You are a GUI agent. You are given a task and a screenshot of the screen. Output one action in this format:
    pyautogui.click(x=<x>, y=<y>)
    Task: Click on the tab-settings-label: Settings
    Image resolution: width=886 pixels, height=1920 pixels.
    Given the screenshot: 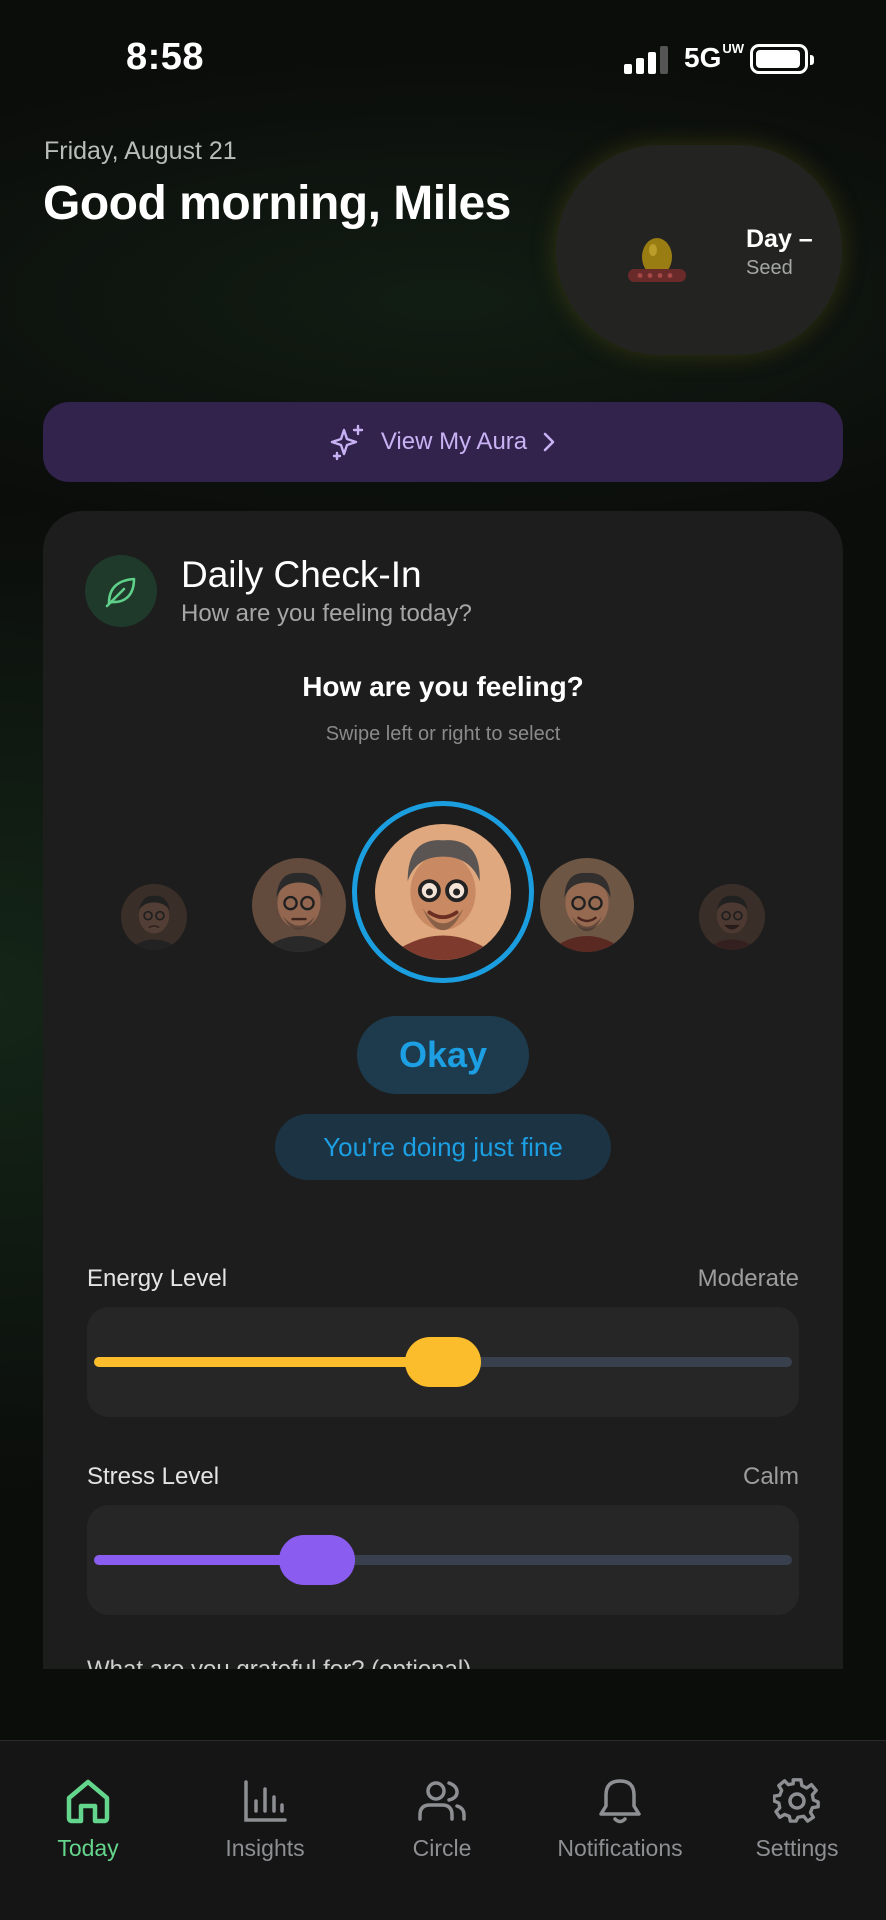 What is the action you would take?
    pyautogui.click(x=797, y=1848)
    